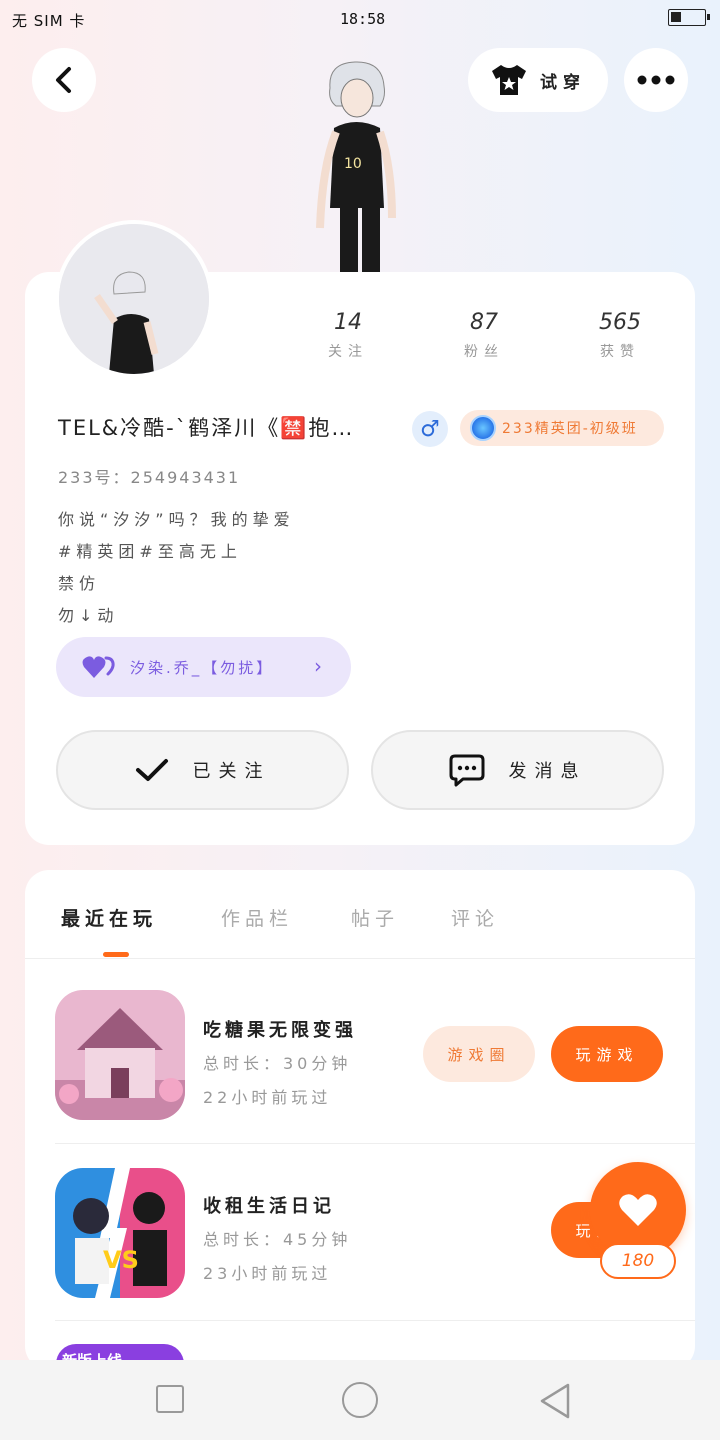 The width and height of the screenshot is (720, 1440). I want to click on game-circle-button: 游戏圈, so click(479, 1054).